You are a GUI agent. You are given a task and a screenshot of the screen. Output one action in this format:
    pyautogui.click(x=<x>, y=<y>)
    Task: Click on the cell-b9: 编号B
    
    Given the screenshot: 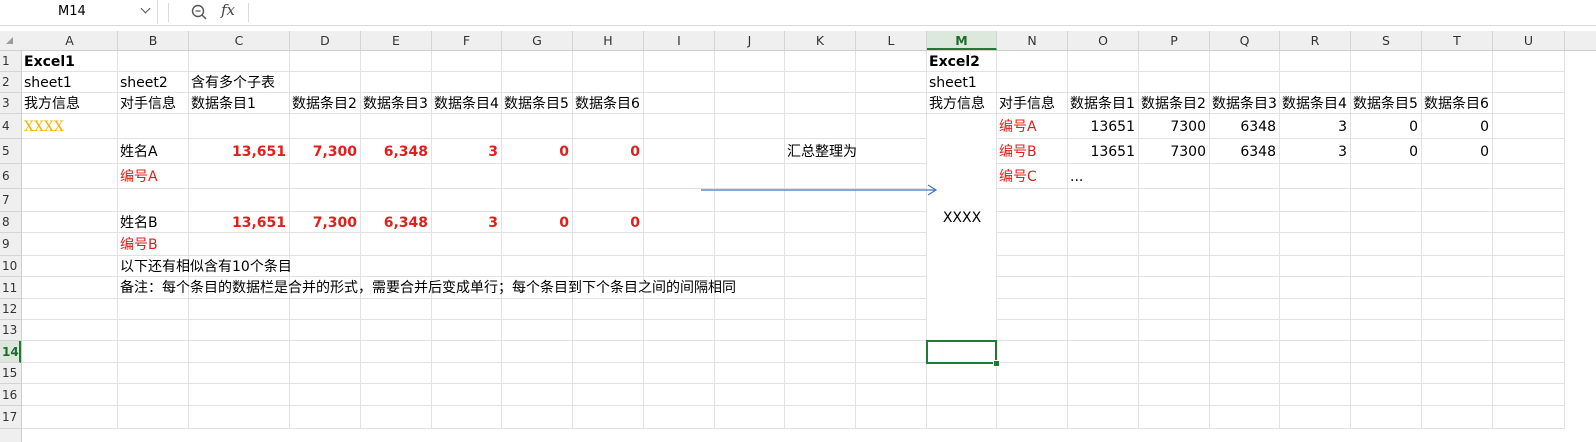 What is the action you would take?
    pyautogui.click(x=152, y=245)
    